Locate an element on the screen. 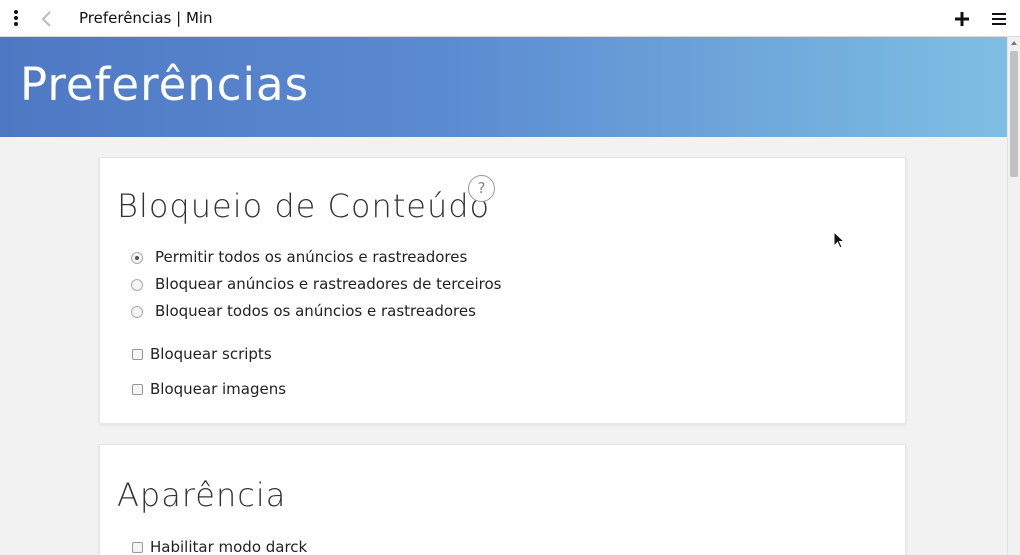 This screenshot has width=1020, height=555. appearance-title: Aparência is located at coordinates (202, 495).